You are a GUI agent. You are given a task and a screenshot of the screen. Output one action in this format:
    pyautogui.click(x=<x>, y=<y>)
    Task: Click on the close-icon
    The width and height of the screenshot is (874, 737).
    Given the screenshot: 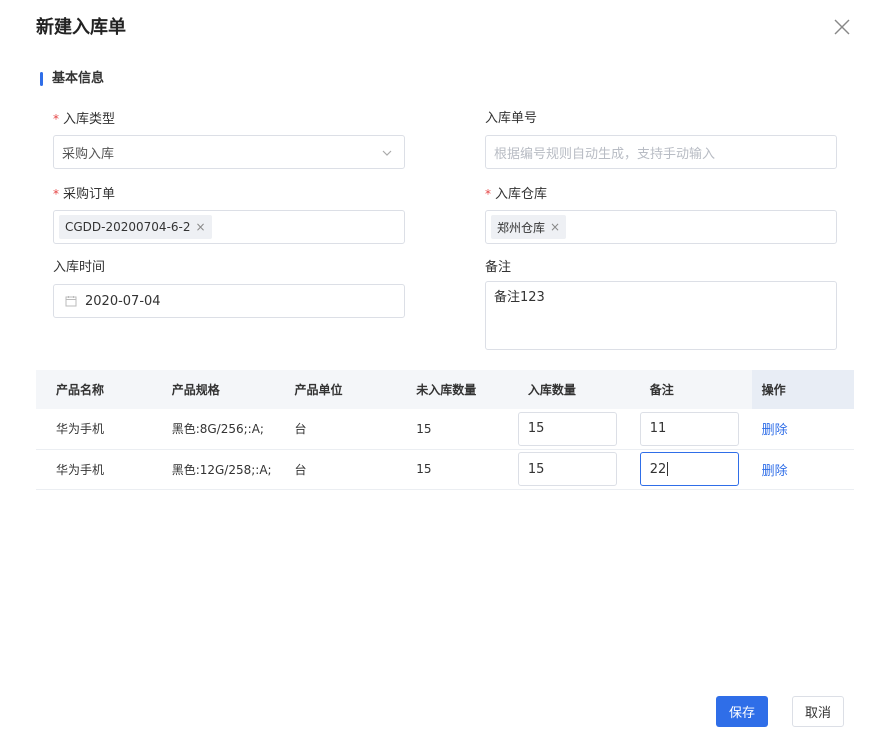 What is the action you would take?
    pyautogui.click(x=842, y=27)
    